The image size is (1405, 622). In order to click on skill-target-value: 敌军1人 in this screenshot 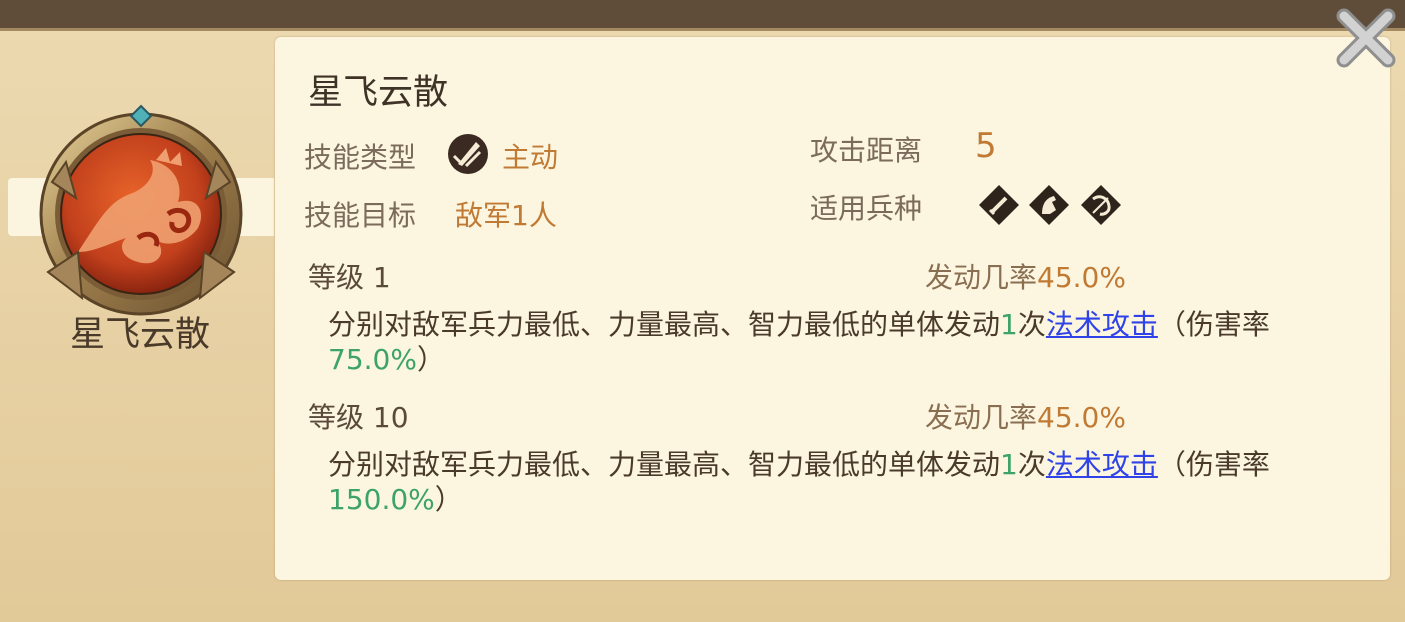, I will do `click(506, 215)`.